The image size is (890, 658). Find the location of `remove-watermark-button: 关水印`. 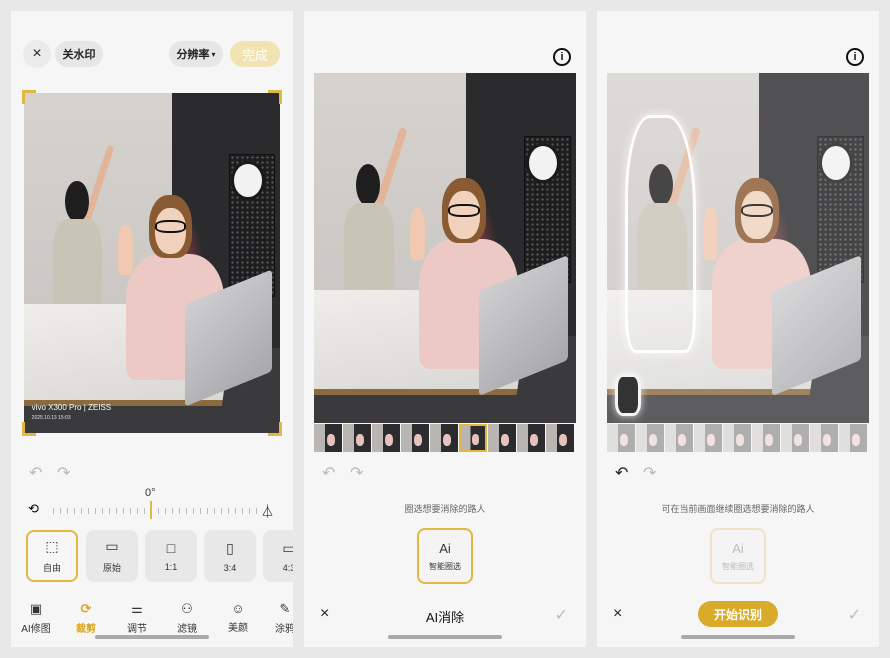

remove-watermark-button: 关水印 is located at coordinates (79, 54).